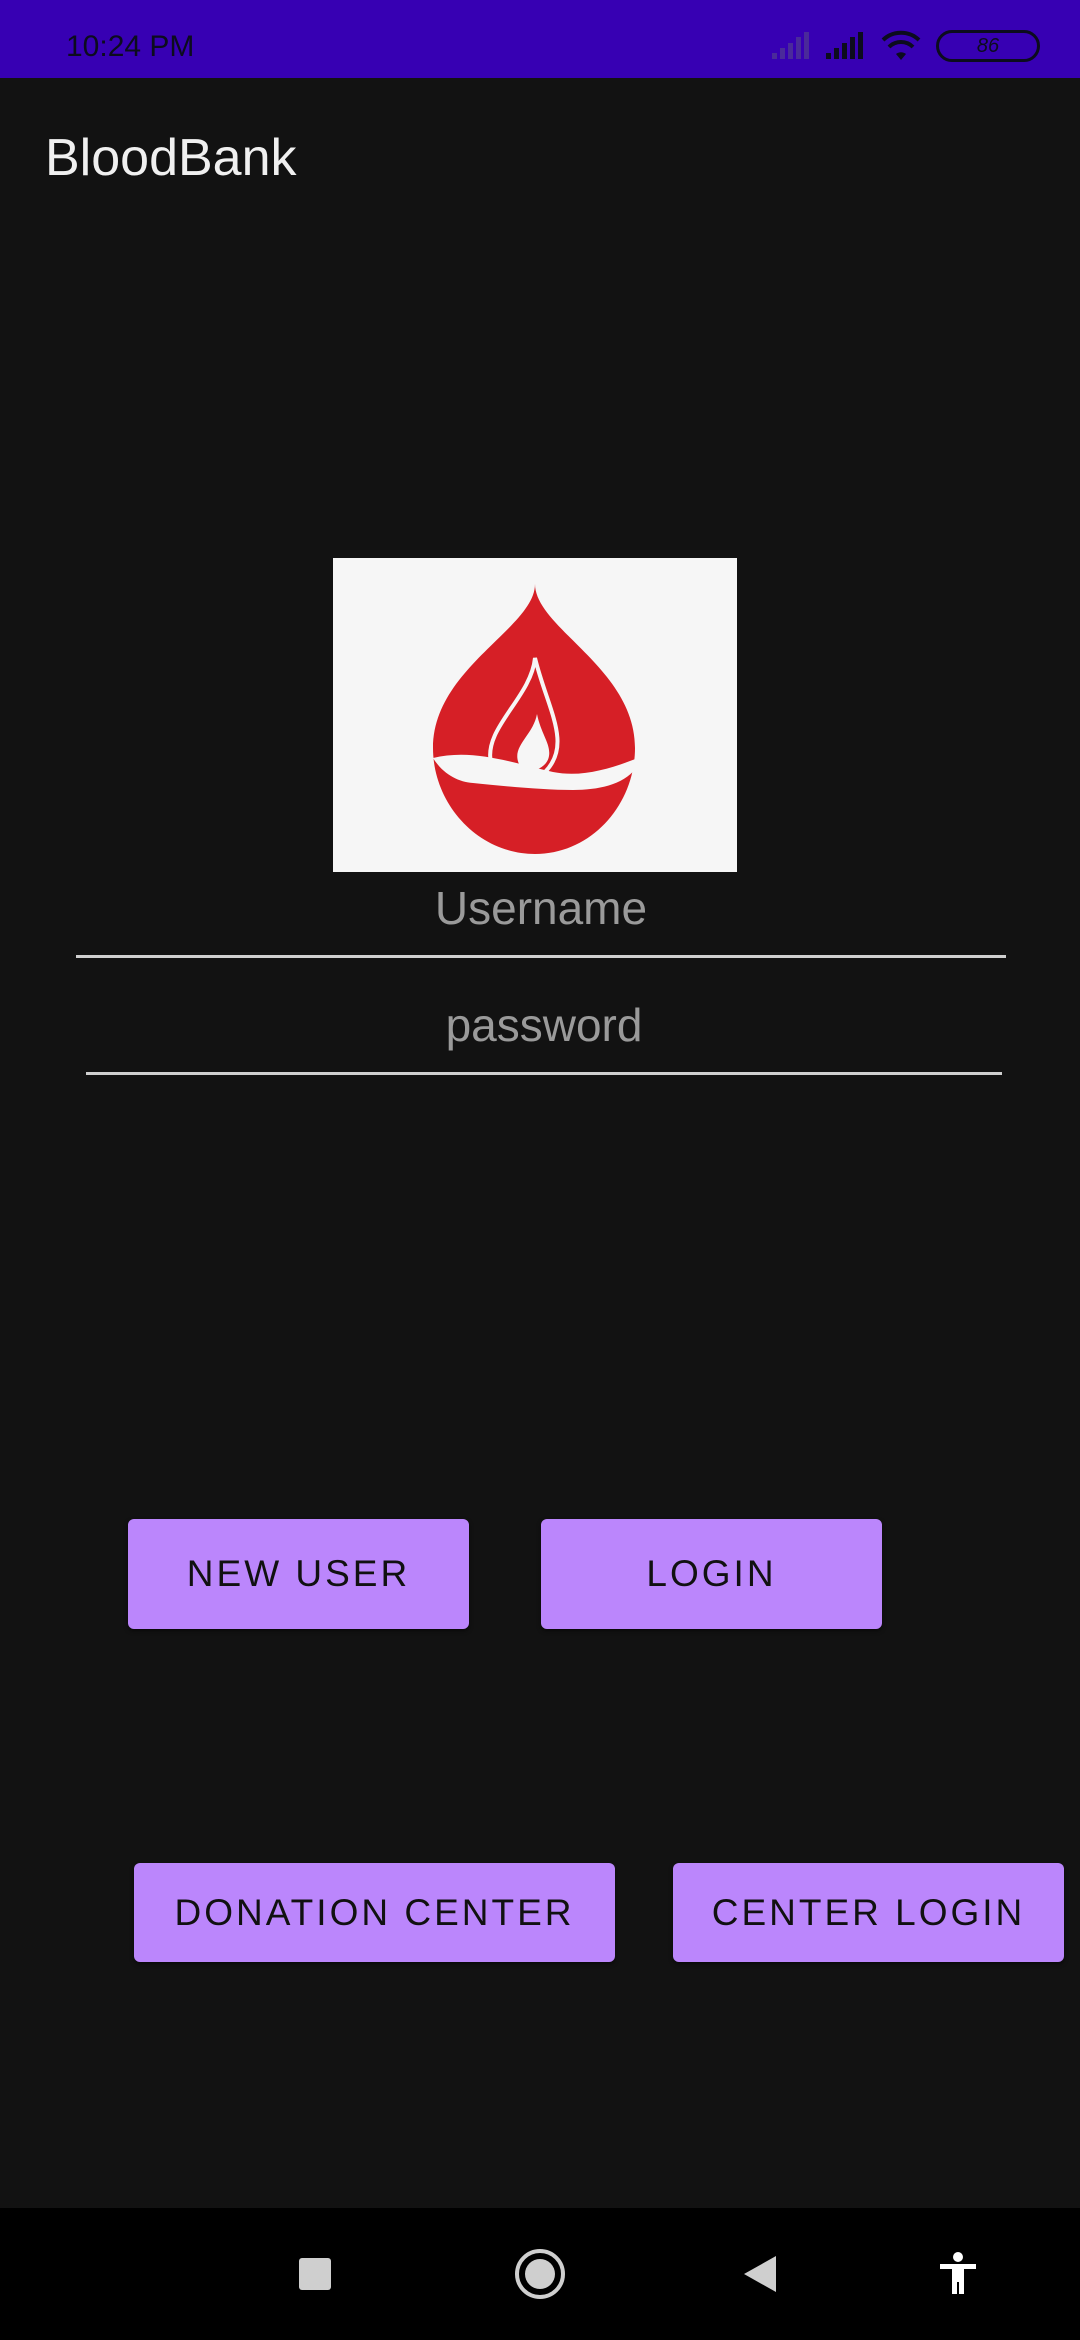 This screenshot has height=2340, width=1080. Describe the element at coordinates (540, 39) in the screenshot. I see `status-bar: 10:24 PM 86` at that location.